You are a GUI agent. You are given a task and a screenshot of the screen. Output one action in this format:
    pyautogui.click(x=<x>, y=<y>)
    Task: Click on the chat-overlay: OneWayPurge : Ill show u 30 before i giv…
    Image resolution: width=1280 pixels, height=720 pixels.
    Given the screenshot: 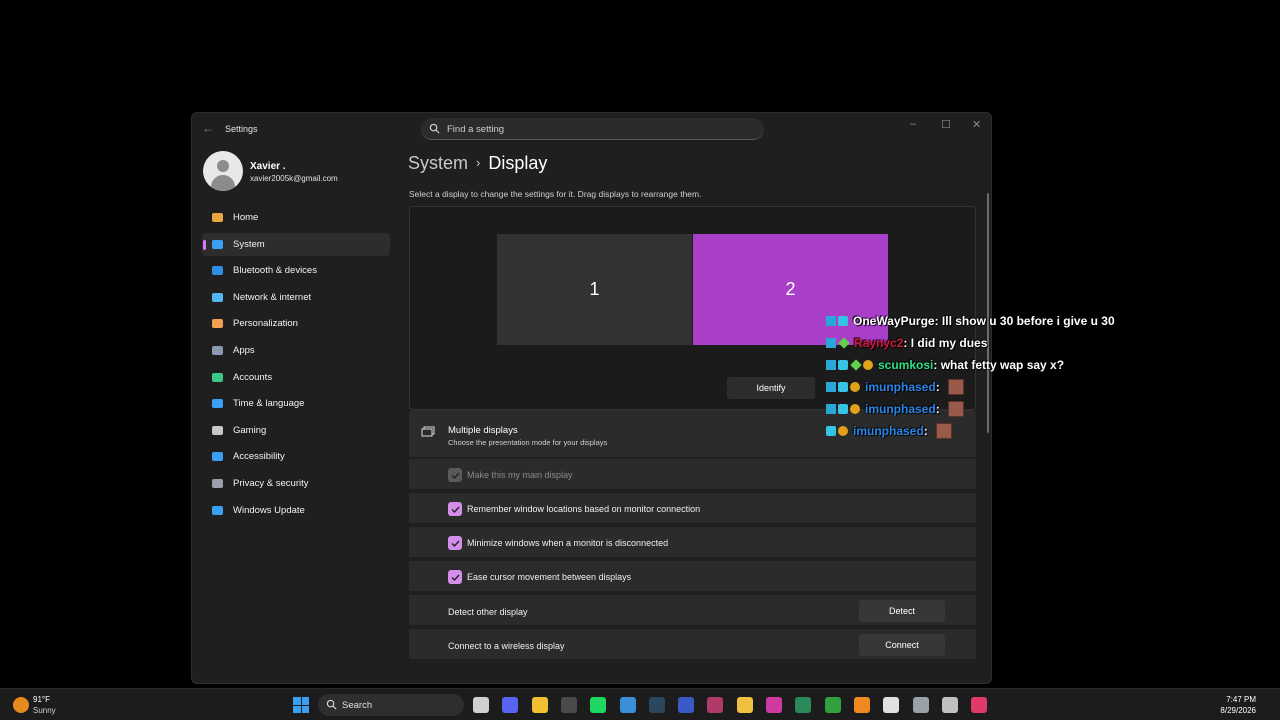 What is the action you would take?
    pyautogui.click(x=976, y=376)
    